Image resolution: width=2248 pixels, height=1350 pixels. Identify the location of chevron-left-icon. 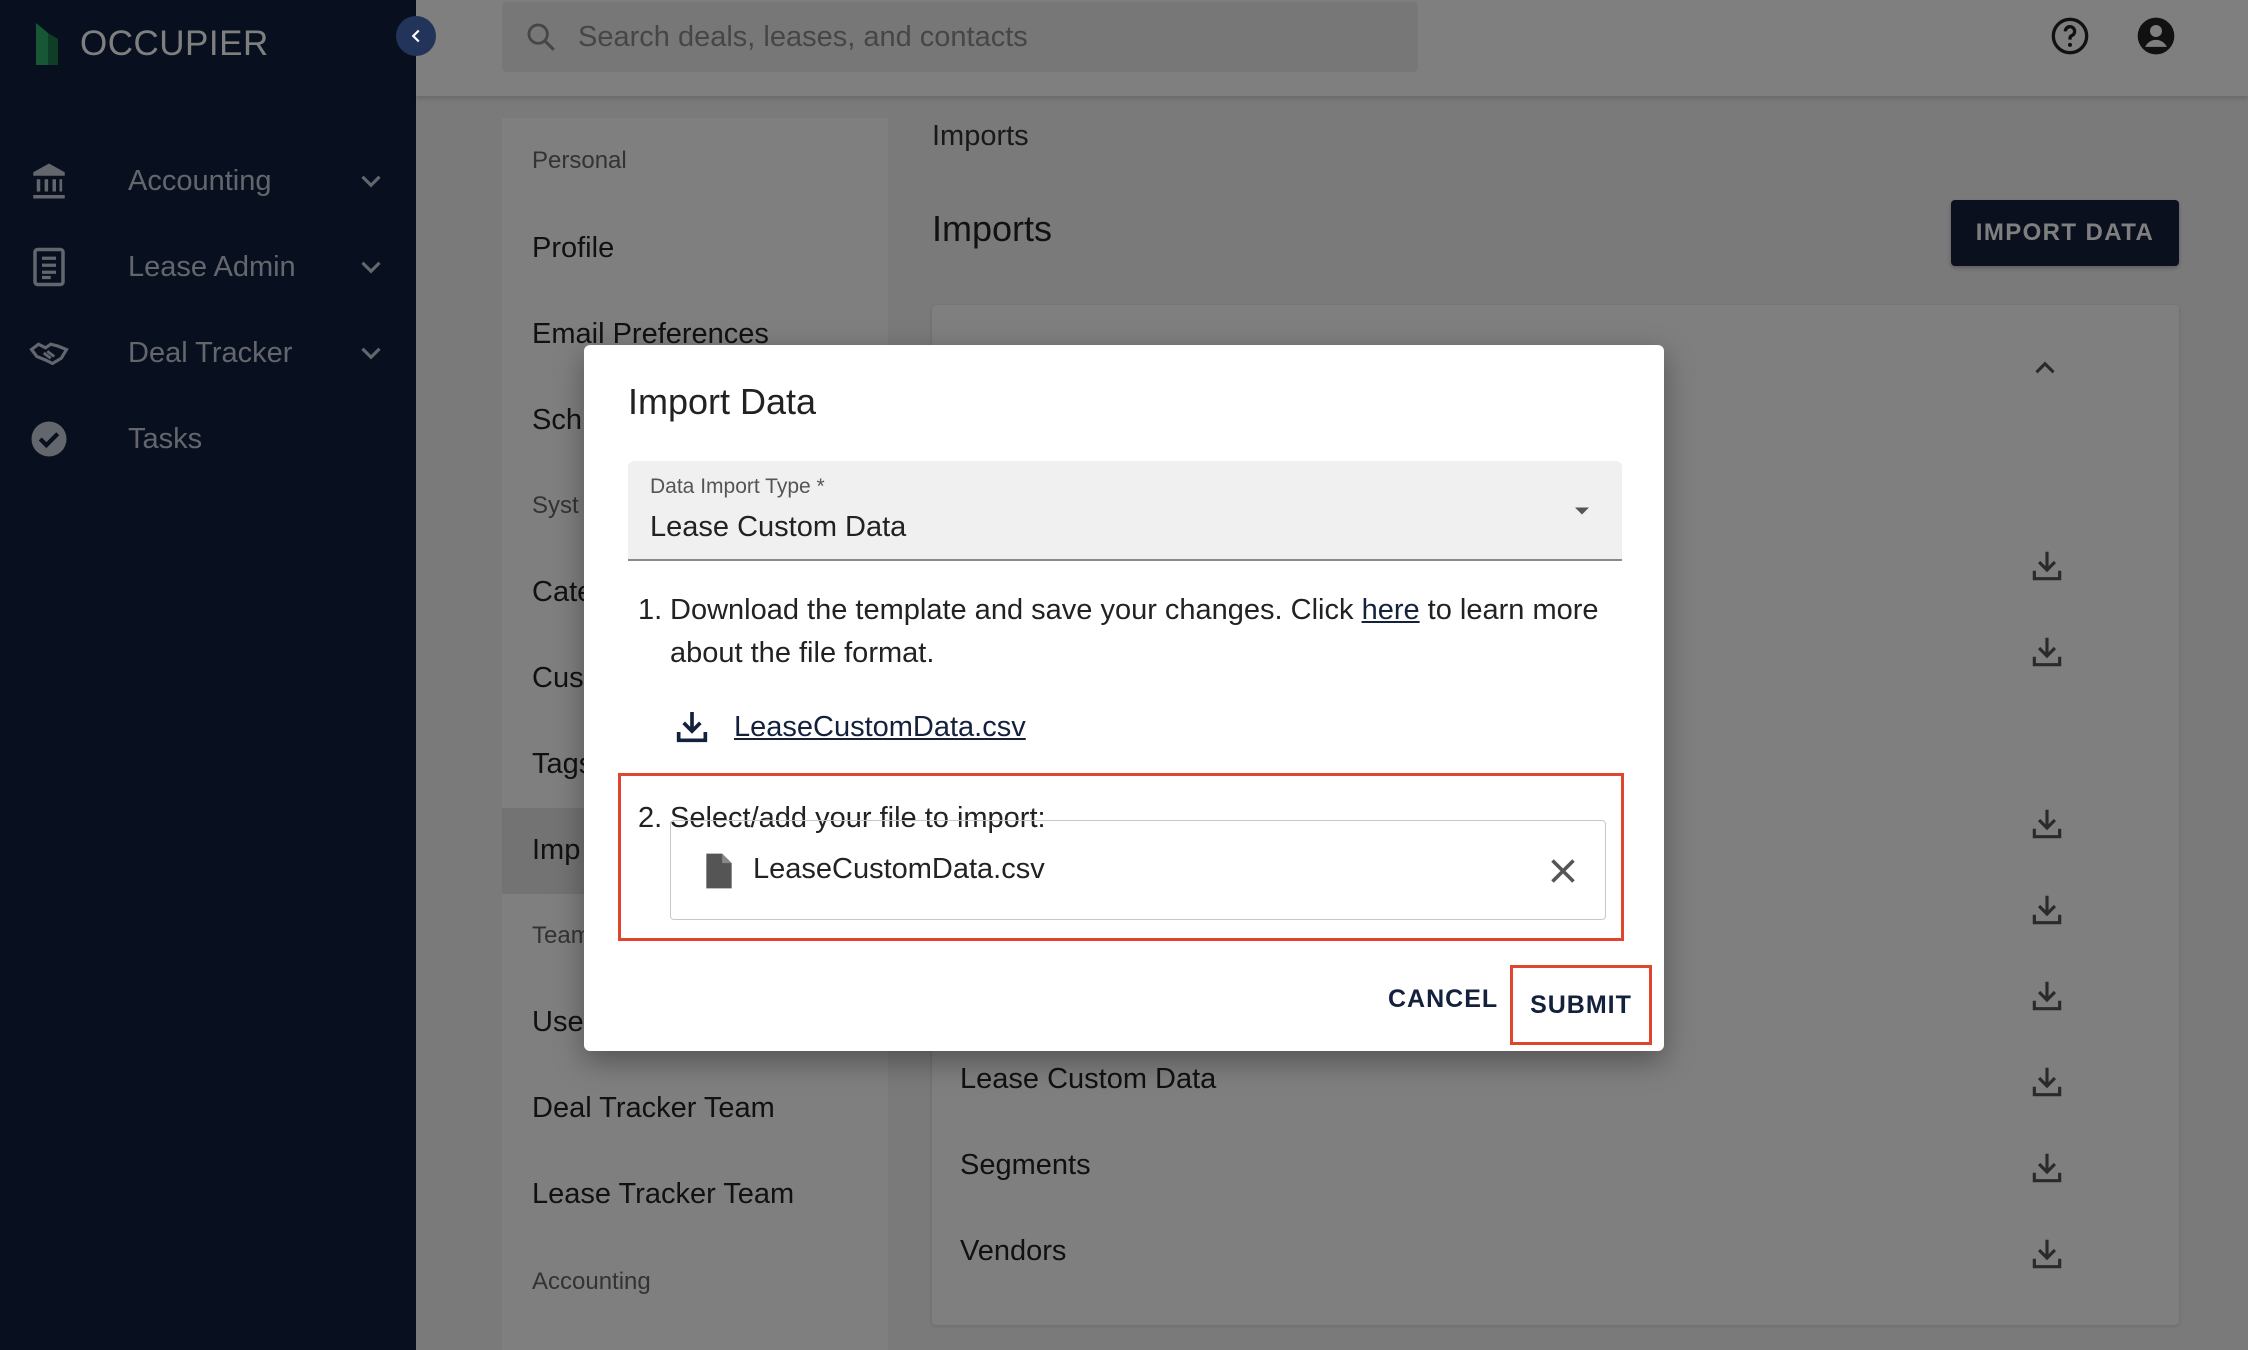
(415, 36).